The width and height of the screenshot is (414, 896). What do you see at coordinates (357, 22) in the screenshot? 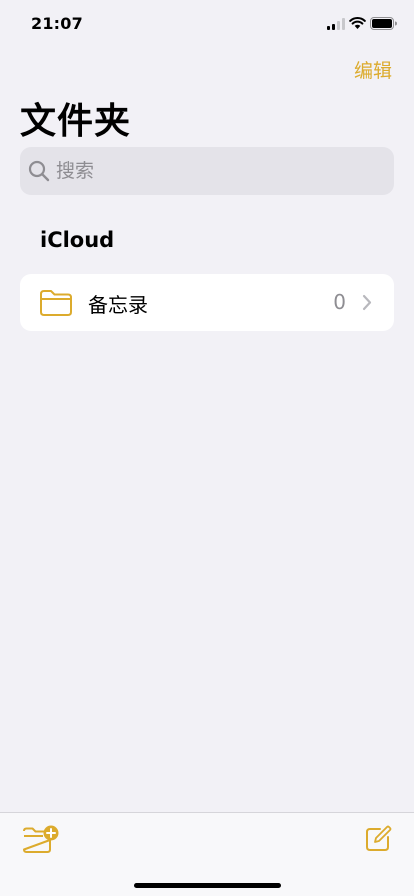
I see `wifi-icon` at bounding box center [357, 22].